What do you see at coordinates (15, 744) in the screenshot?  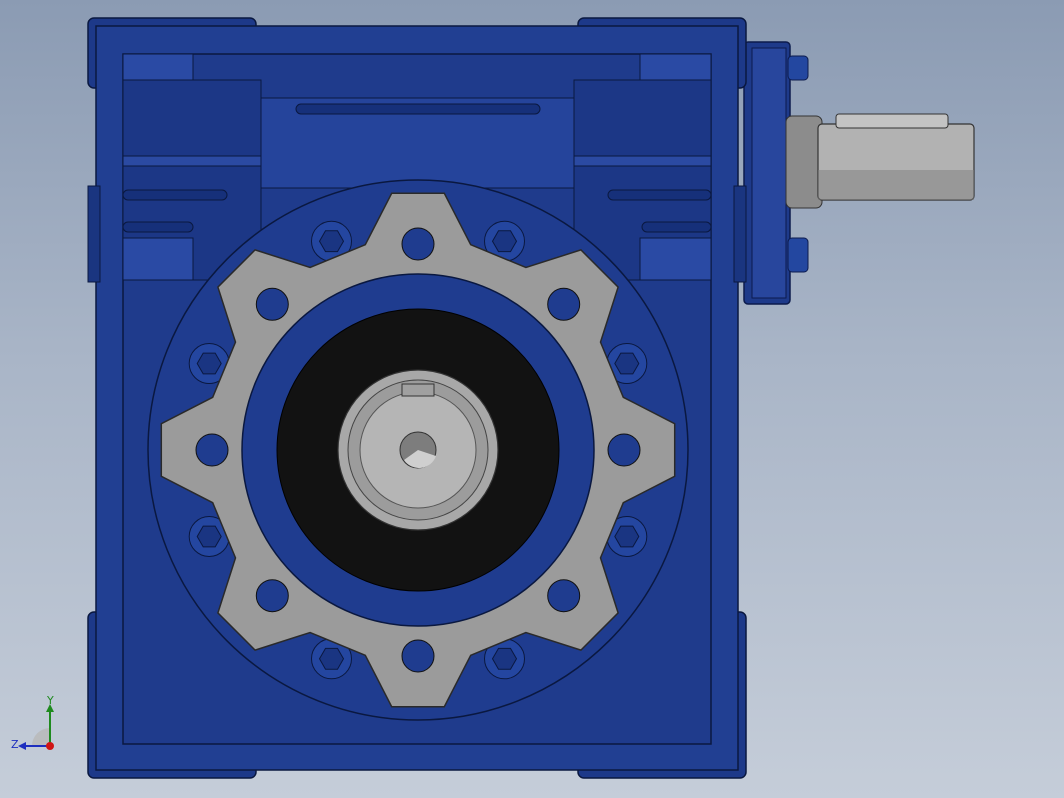 I see `z-axis-label: Z` at bounding box center [15, 744].